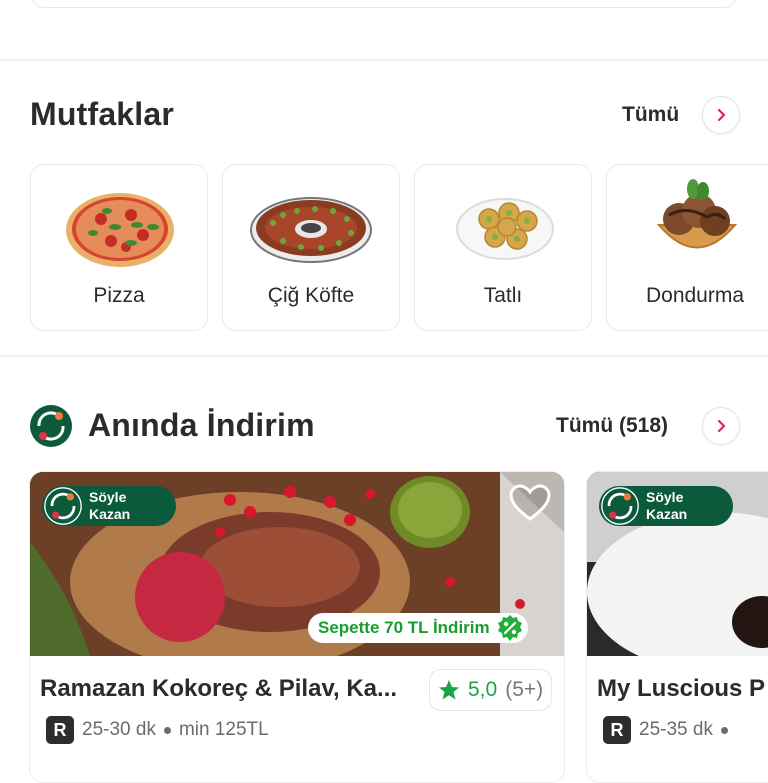 The height and width of the screenshot is (783, 768). Describe the element at coordinates (697, 214) in the screenshot. I see `dondurma-image` at that location.